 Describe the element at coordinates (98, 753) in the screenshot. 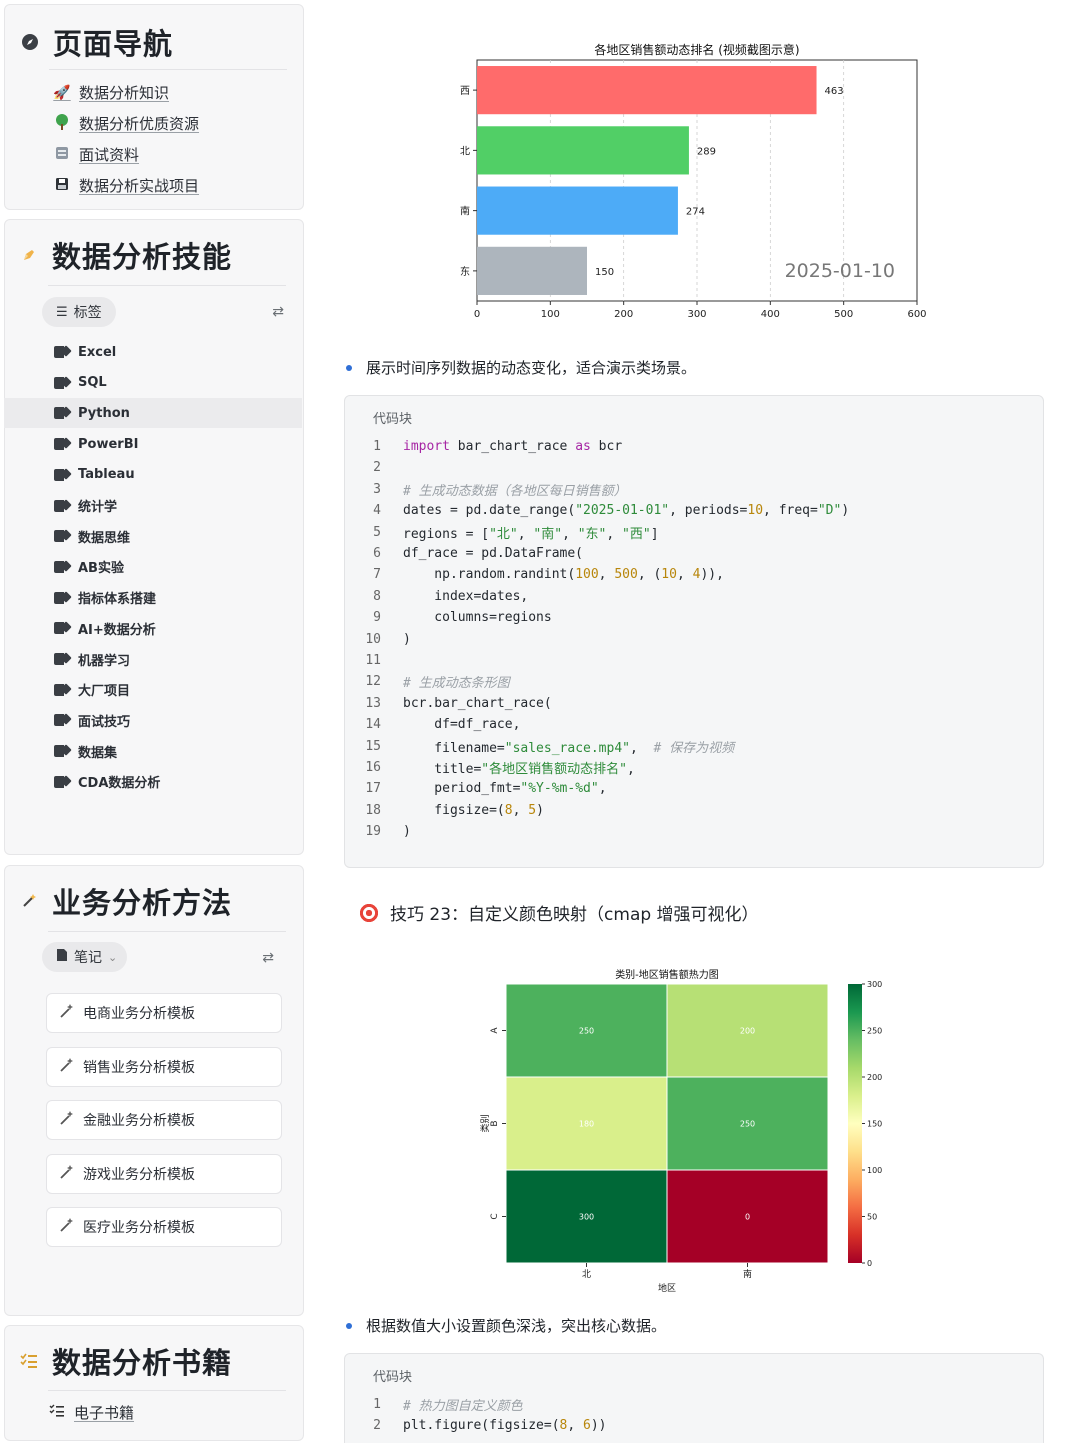

I see `tag-label: 数据集` at that location.